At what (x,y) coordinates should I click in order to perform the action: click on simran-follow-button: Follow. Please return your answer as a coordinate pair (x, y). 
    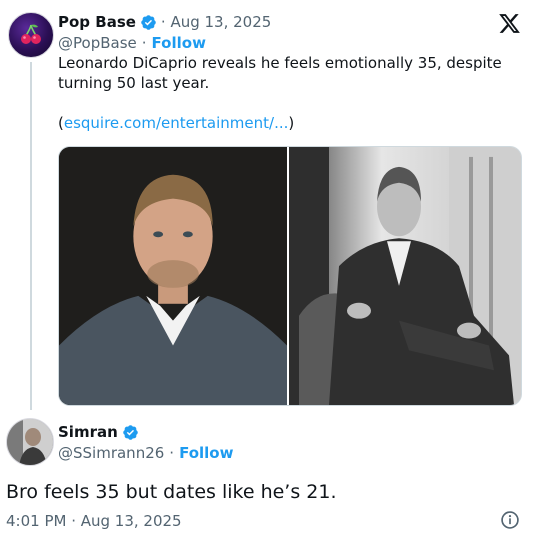
    Looking at the image, I should click on (206, 453).